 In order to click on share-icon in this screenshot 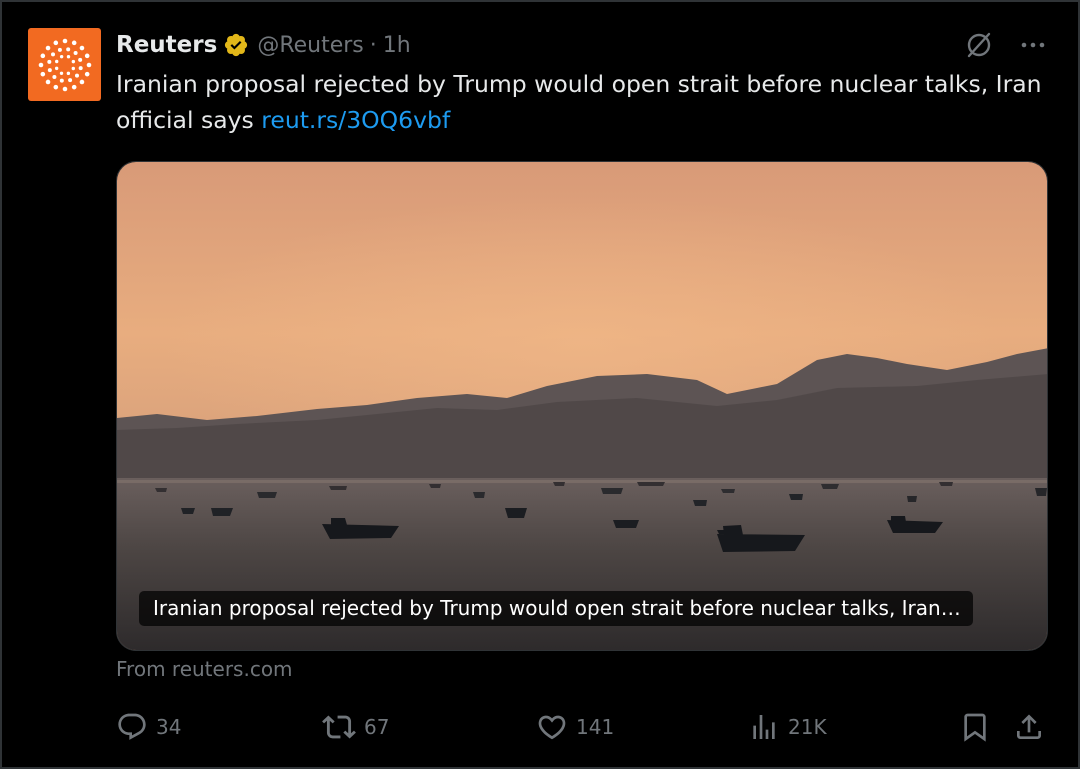, I will do `click(1029, 726)`.